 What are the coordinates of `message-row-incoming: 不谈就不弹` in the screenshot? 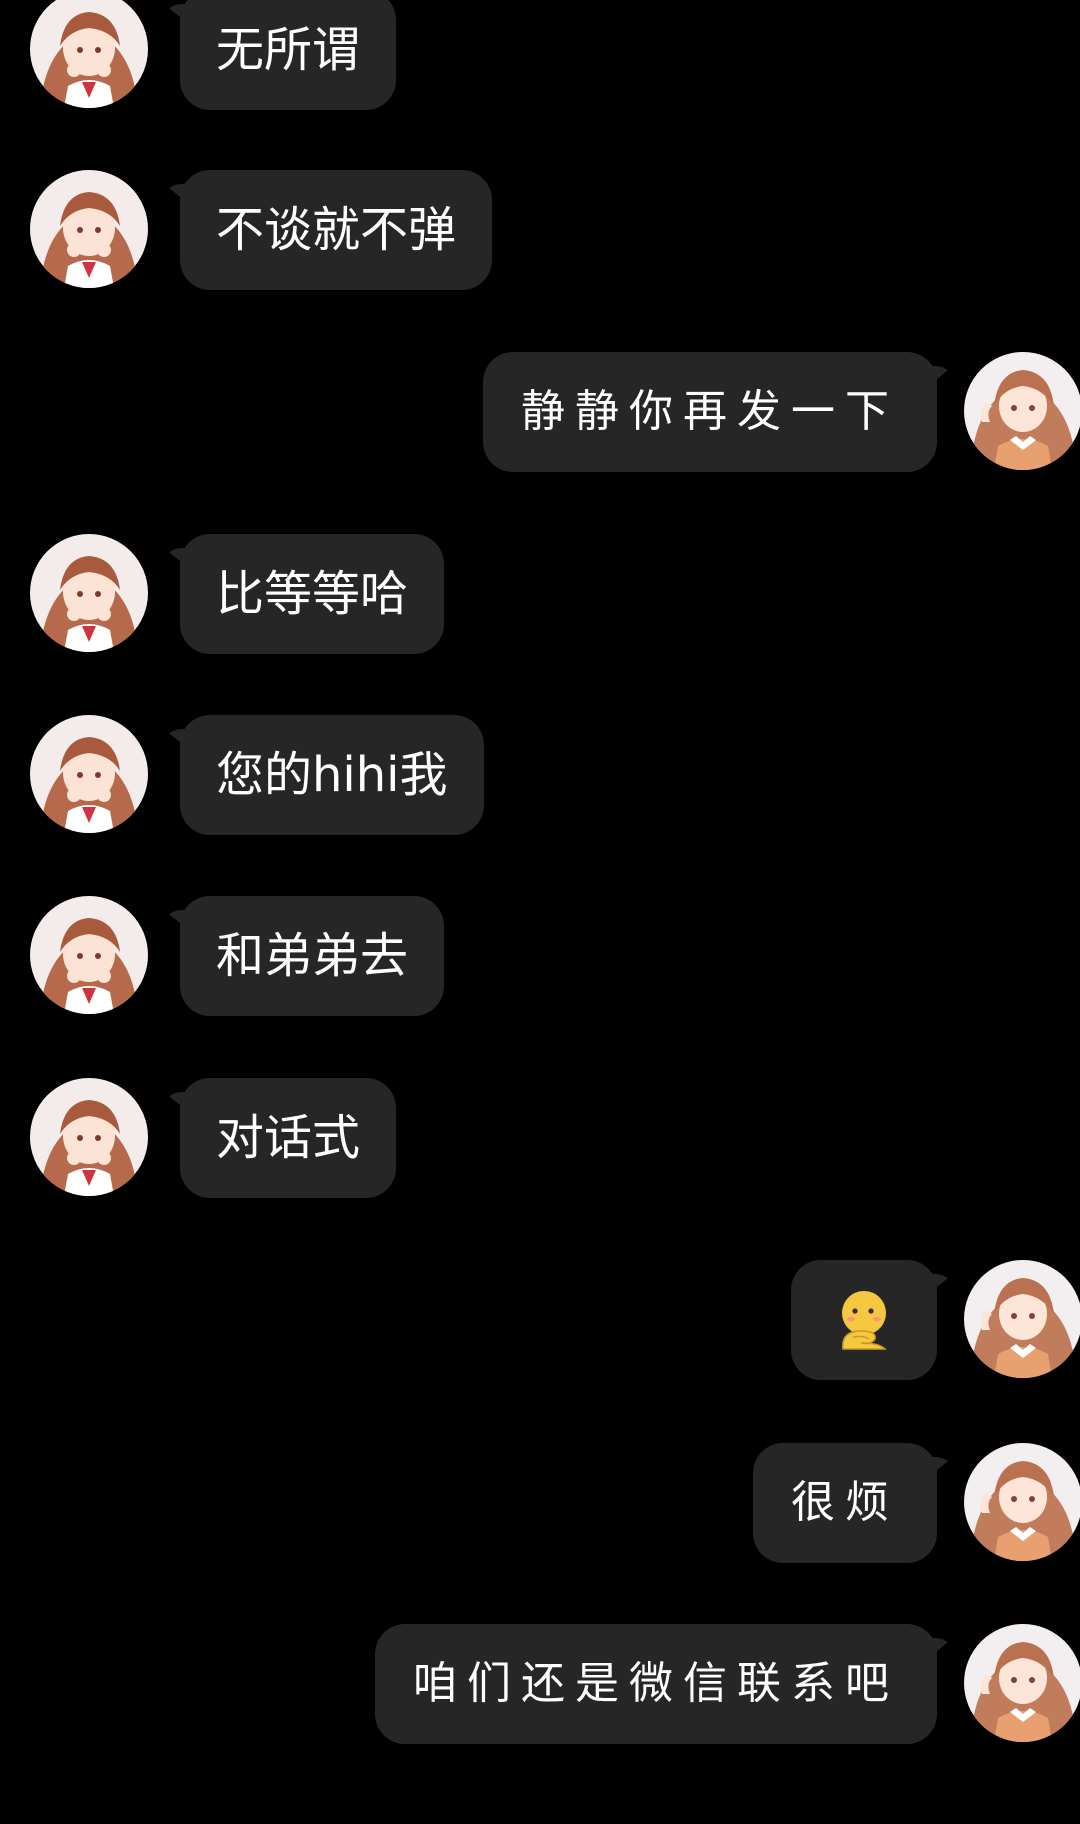 It's located at (540, 230).